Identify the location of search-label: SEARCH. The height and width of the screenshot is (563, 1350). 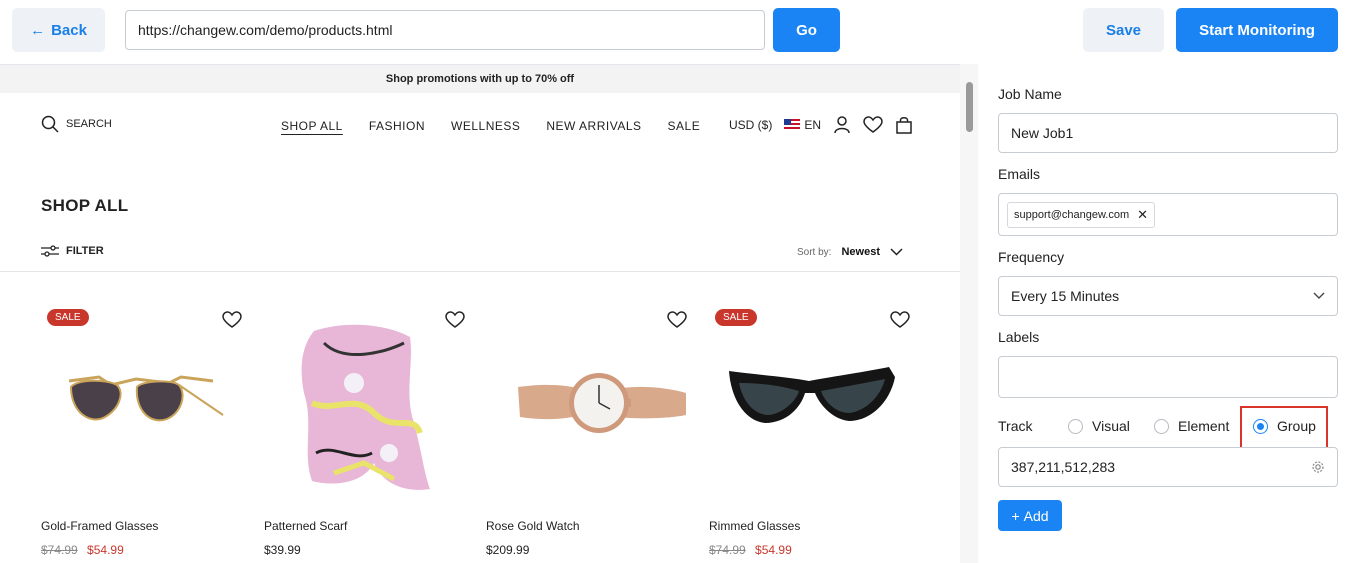
(89, 124).